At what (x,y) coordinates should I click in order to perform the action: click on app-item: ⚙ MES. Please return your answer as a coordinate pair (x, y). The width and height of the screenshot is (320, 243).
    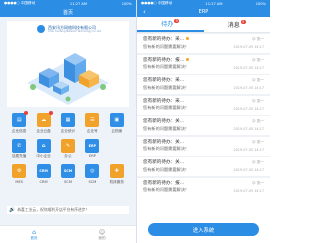
    Looking at the image, I should click on (19, 174).